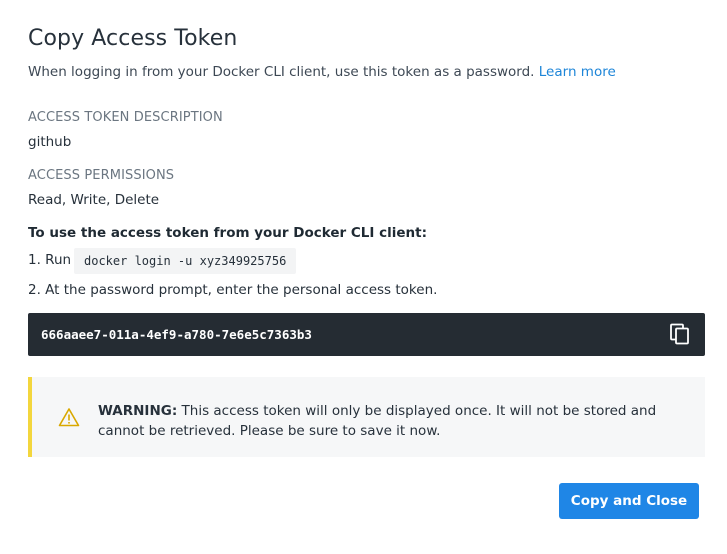 The height and width of the screenshot is (554, 727). Describe the element at coordinates (138, 411) in the screenshot. I see `warning-label: WARNING:` at that location.